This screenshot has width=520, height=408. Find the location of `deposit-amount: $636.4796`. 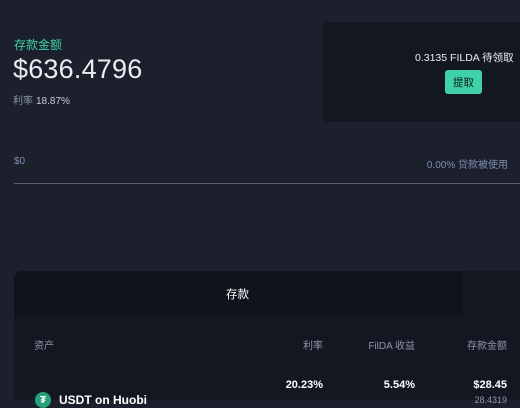

deposit-amount: $636.4796 is located at coordinates (78, 69).